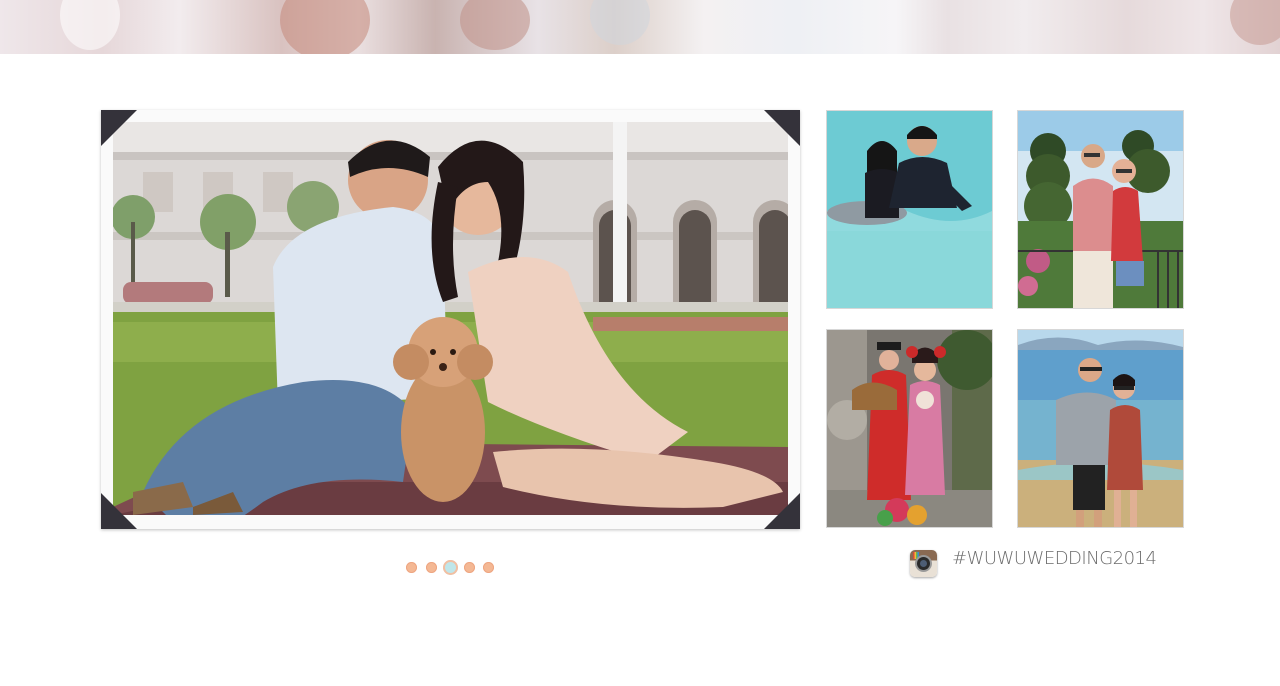  What do you see at coordinates (640, 27) in the screenshot?
I see `header-banner` at bounding box center [640, 27].